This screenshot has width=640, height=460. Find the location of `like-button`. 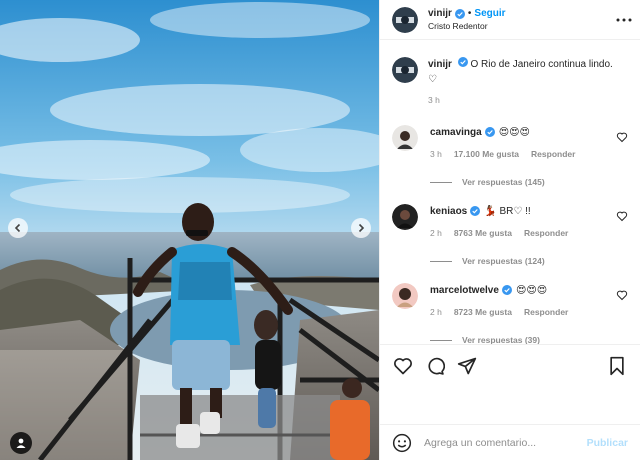

like-button is located at coordinates (403, 366).